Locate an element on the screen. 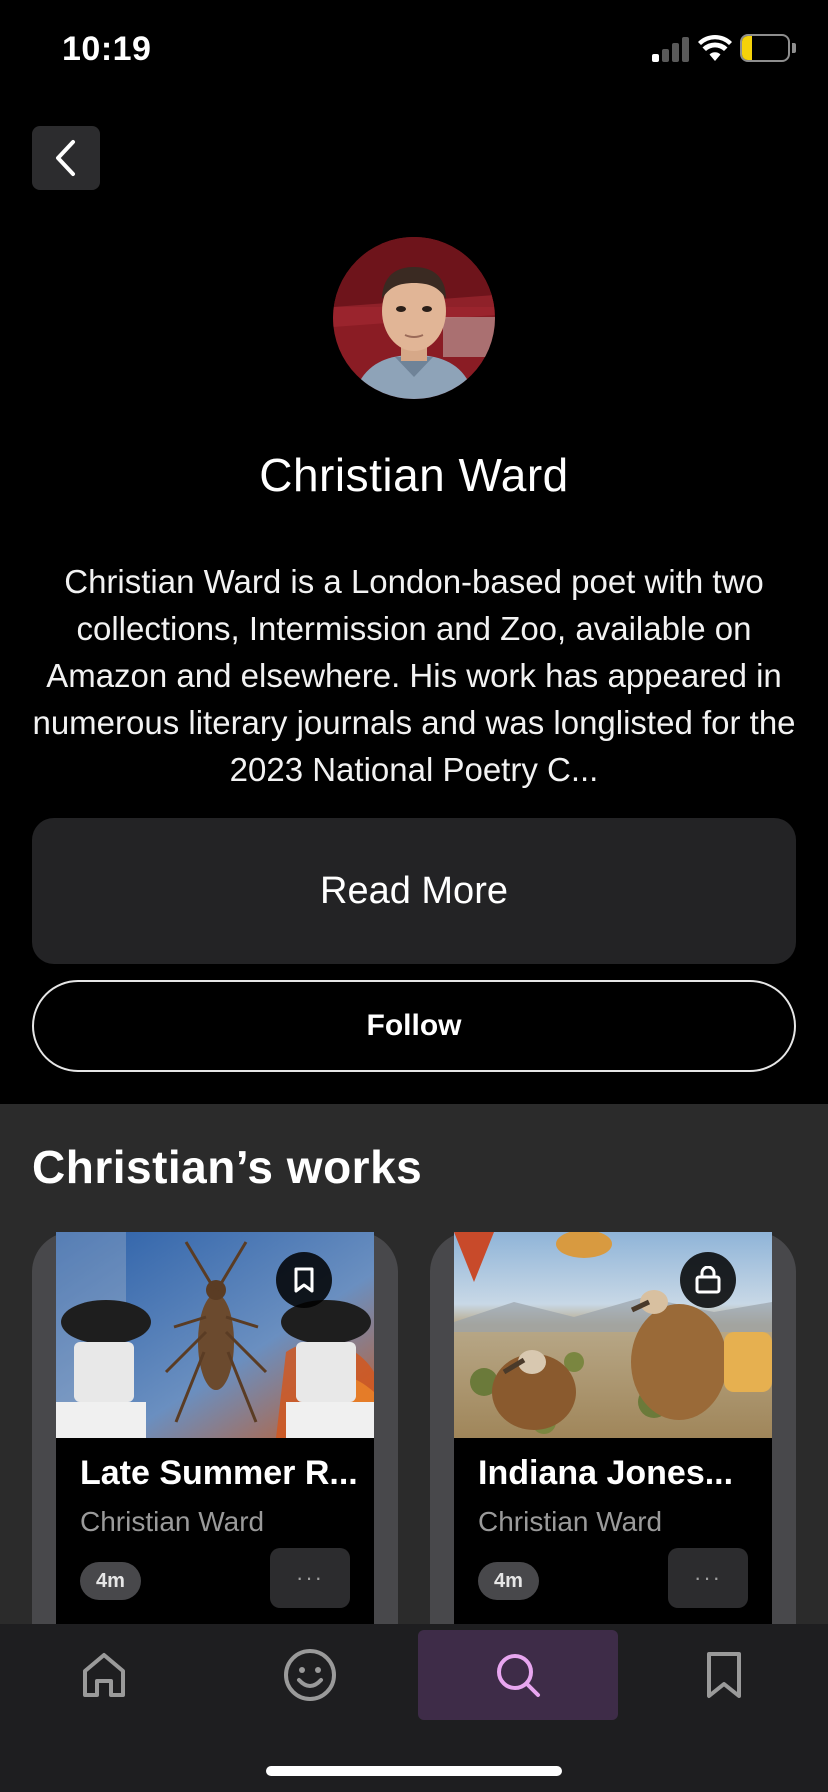 The width and height of the screenshot is (828, 1792). battery-level: 13 is located at coordinates (765, 48).